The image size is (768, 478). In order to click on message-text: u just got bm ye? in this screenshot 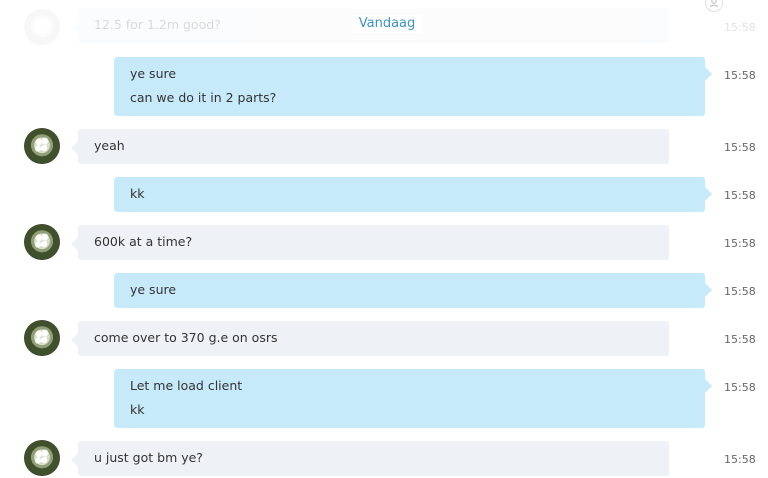, I will do `click(148, 457)`.